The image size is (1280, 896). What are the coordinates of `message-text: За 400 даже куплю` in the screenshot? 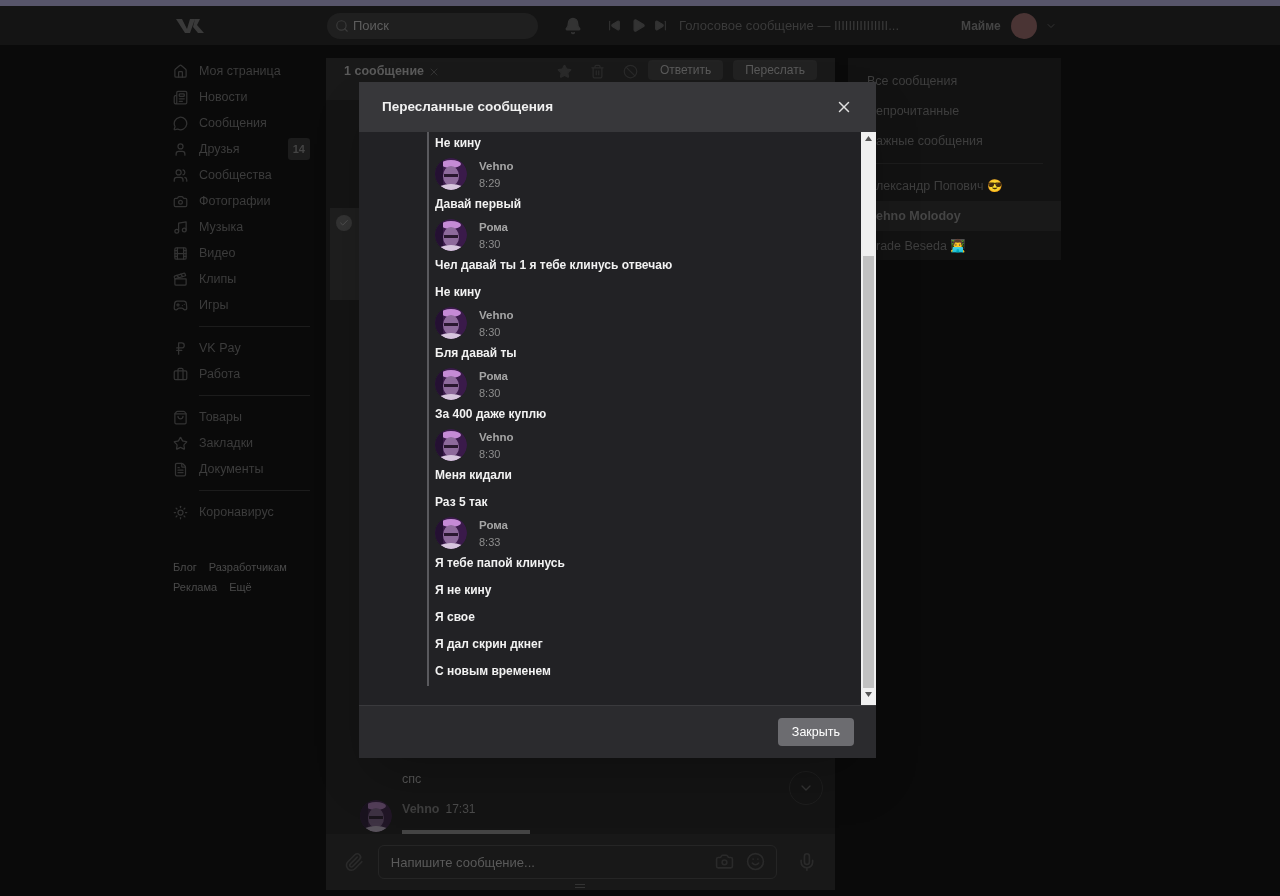 It's located at (491, 414).